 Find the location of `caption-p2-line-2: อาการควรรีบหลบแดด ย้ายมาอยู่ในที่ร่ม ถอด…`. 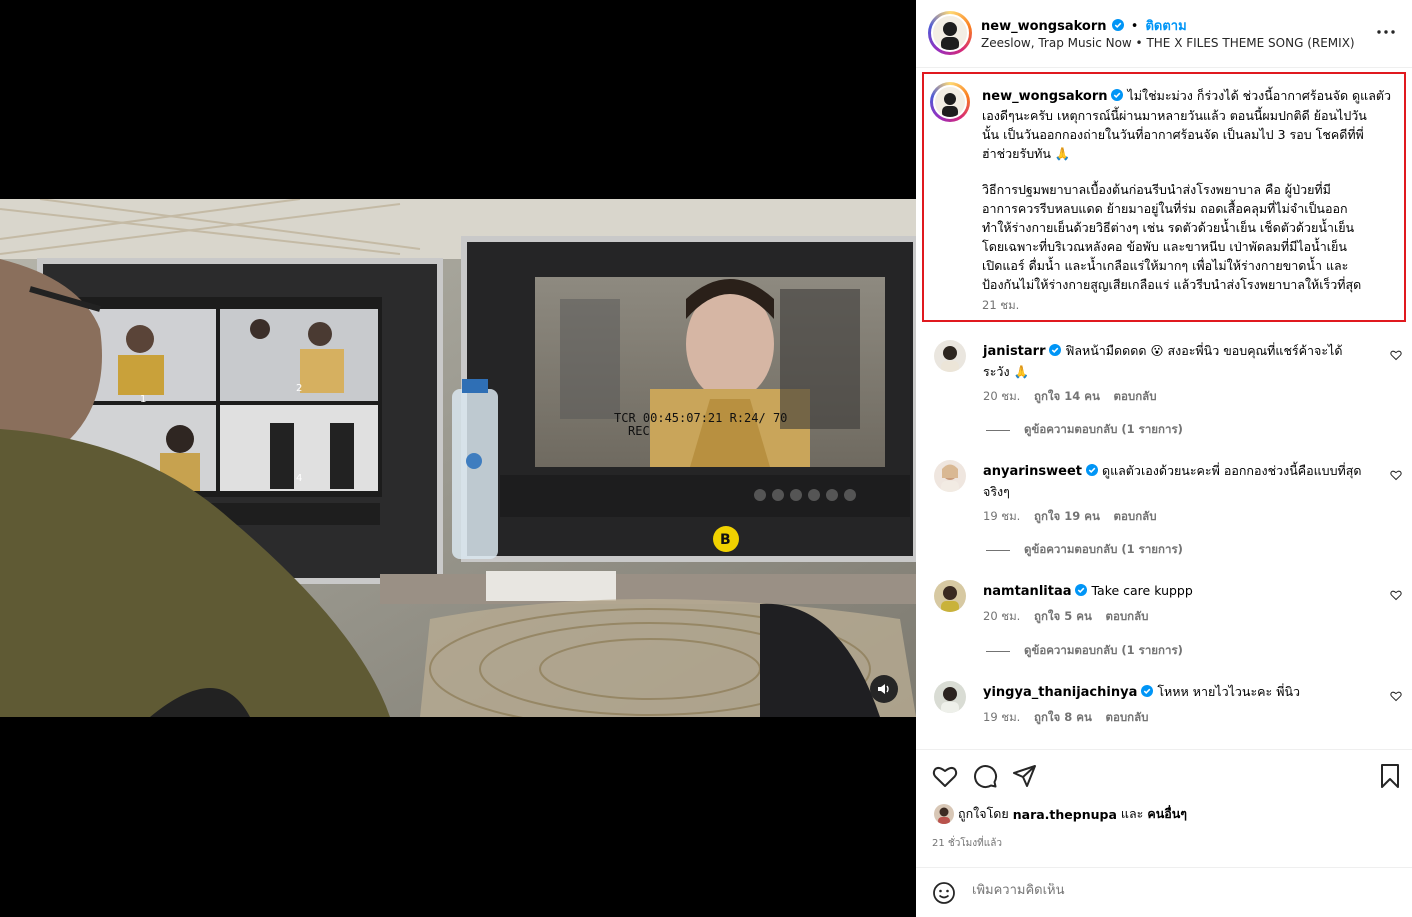

caption-p2-line-2: อาการควรรีบหลบแดด ย้ายมาอยู่ในที่ร่ม ถอด… is located at coordinates (1165, 208).